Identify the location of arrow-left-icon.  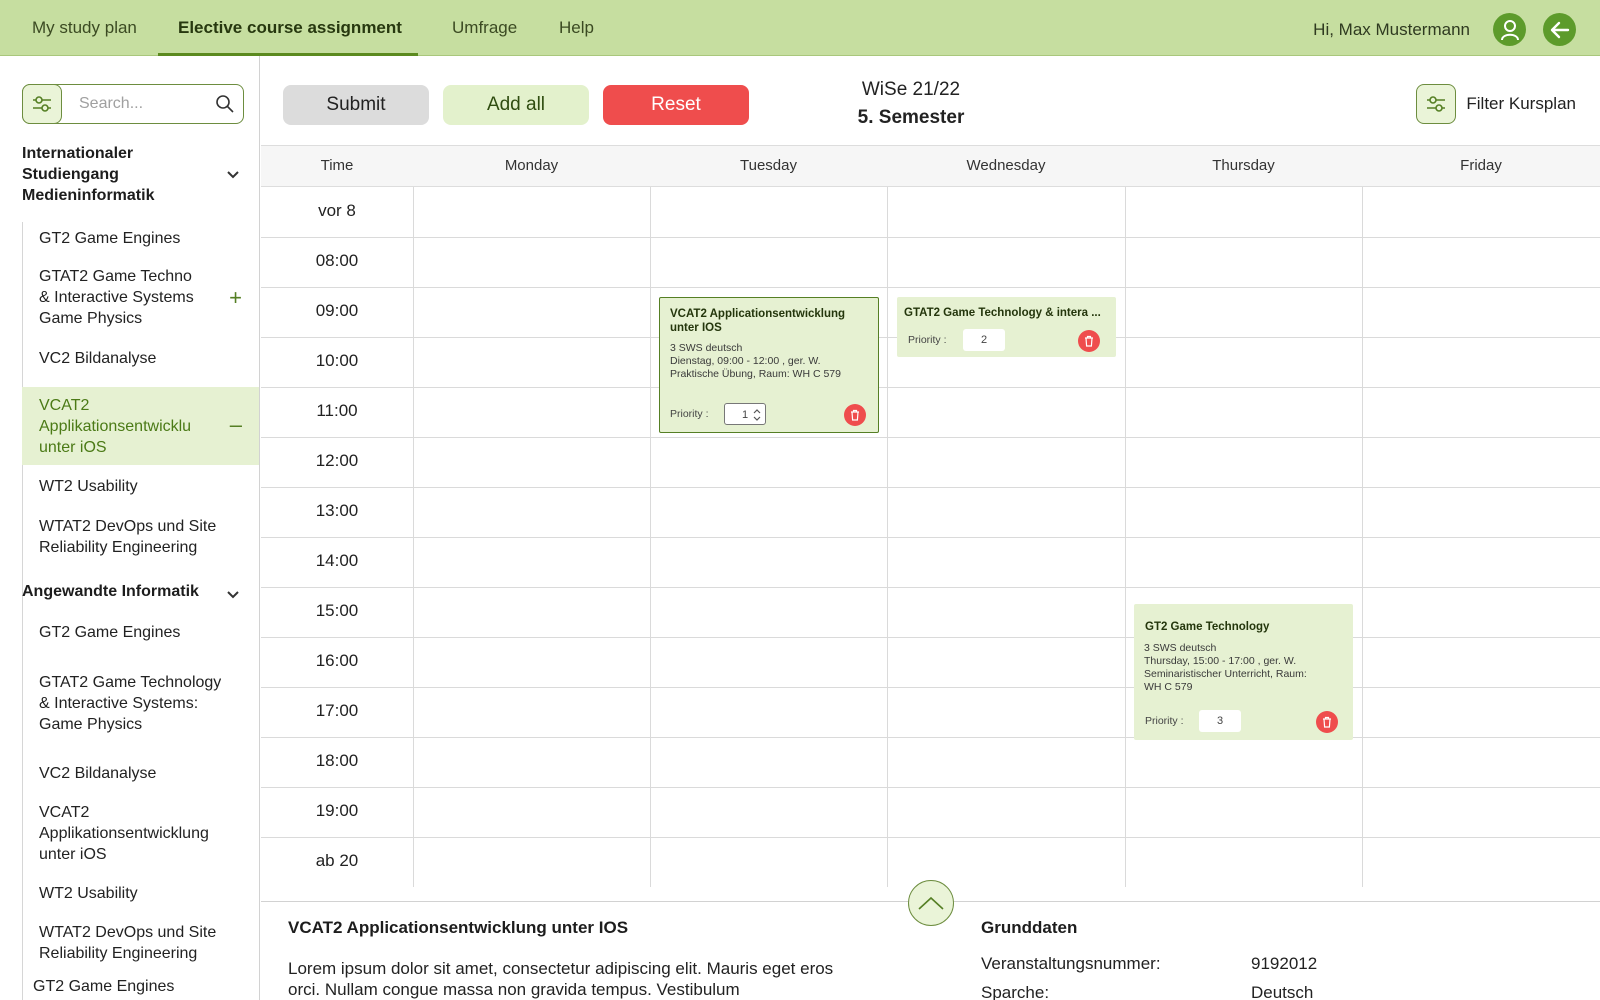
(1559, 29).